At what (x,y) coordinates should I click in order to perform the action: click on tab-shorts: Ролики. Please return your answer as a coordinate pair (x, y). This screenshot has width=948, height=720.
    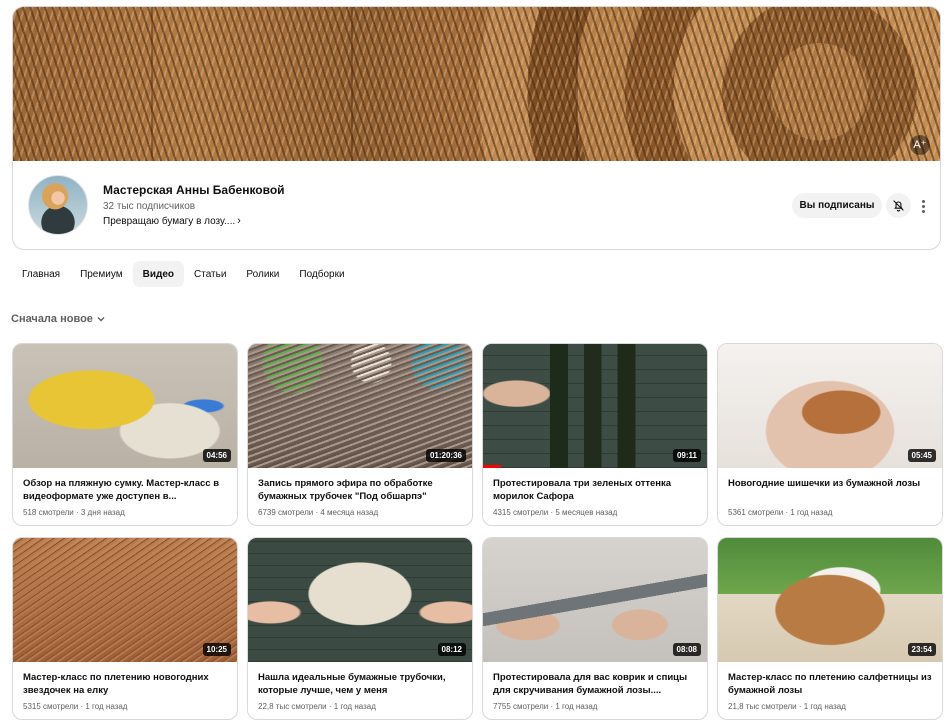
    Looking at the image, I should click on (262, 274).